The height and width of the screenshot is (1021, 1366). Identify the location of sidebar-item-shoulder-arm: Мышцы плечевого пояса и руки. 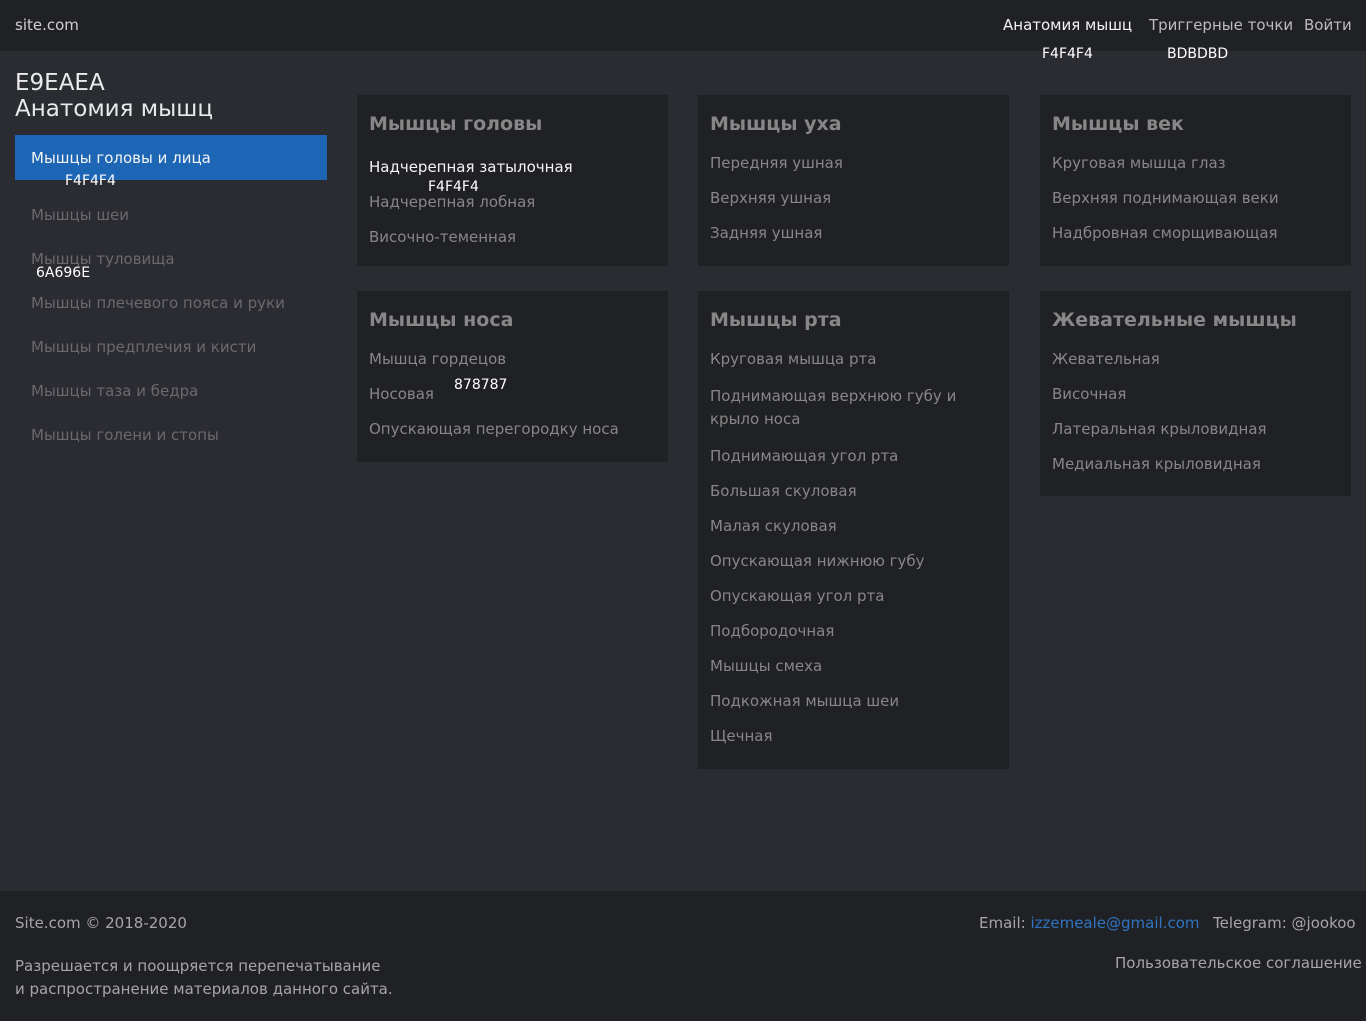
(158, 303).